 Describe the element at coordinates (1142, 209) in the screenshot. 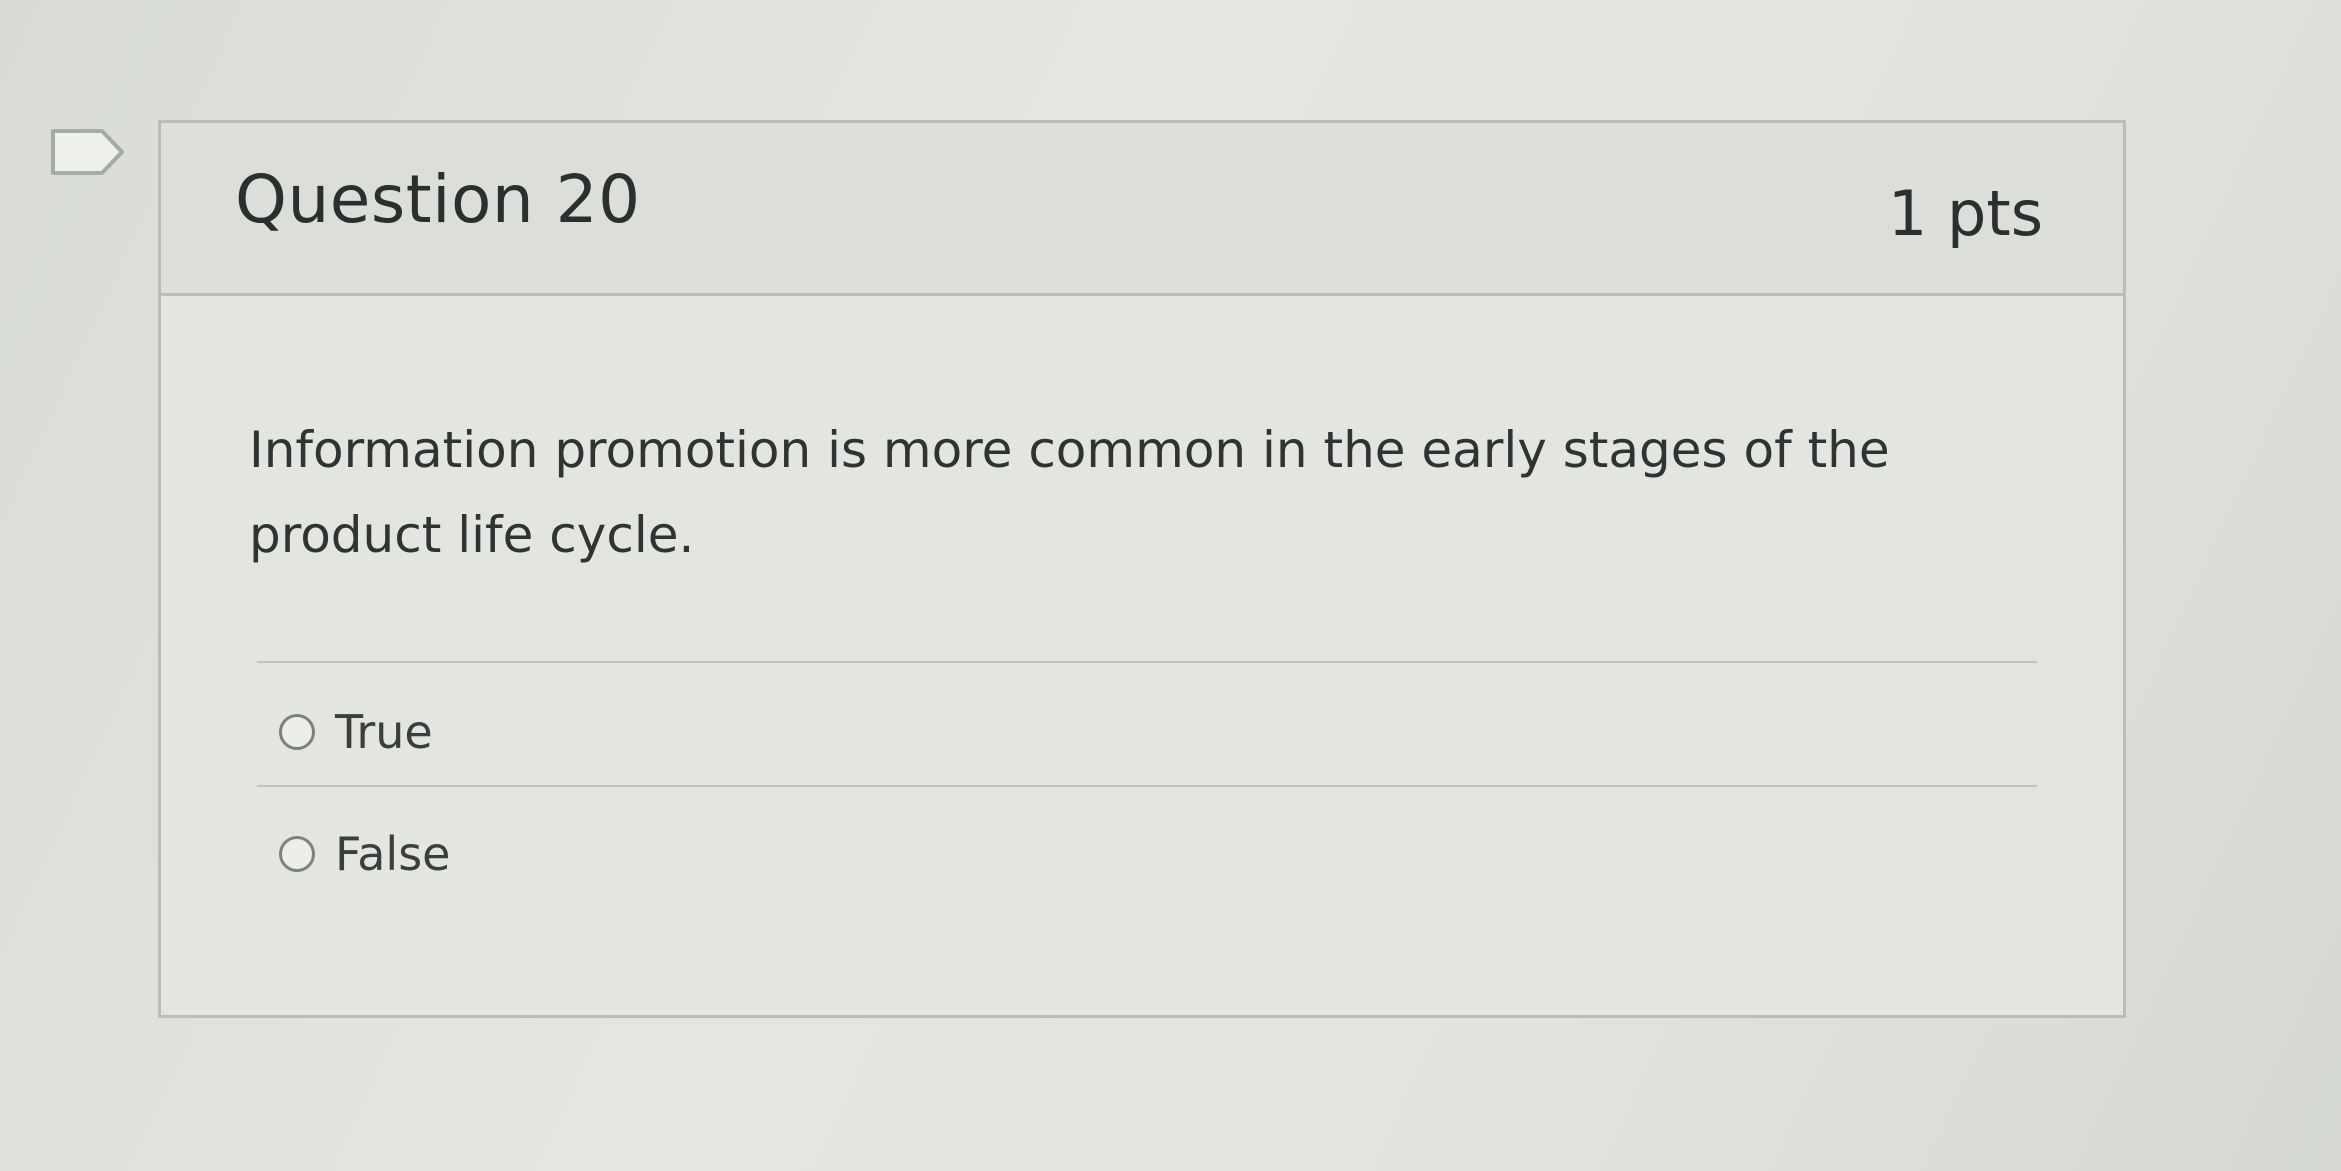

I see `question-header: Question 20 1 pts` at that location.